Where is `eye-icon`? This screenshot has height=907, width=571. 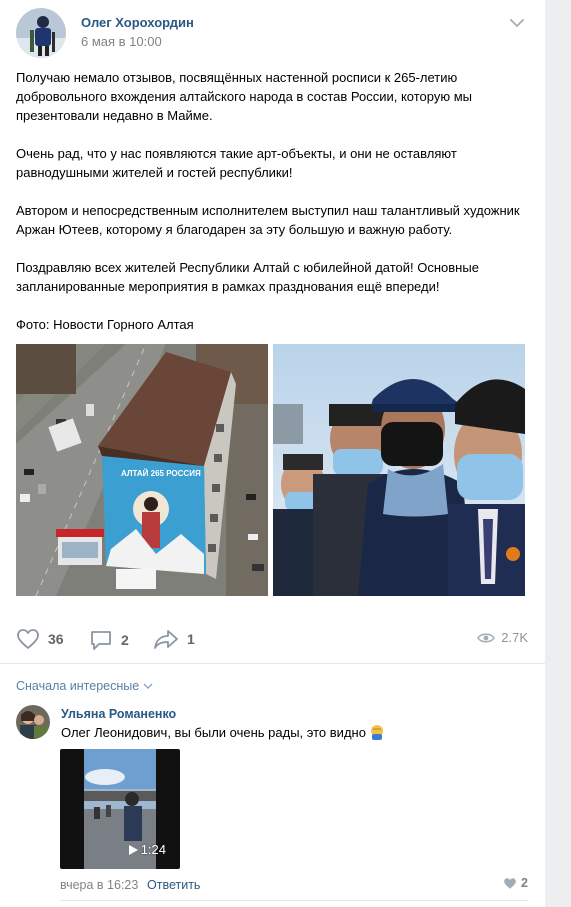
eye-icon is located at coordinates (486, 637).